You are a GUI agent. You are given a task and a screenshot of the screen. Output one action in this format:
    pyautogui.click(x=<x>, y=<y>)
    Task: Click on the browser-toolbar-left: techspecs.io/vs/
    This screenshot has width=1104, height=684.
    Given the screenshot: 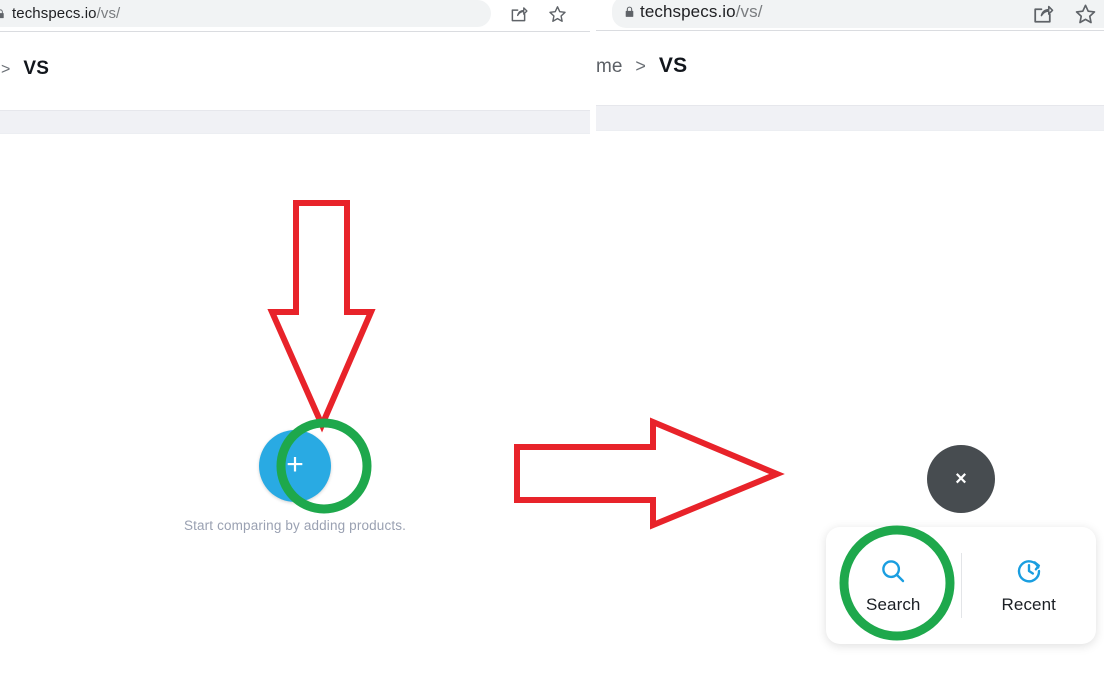 What is the action you would take?
    pyautogui.click(x=295, y=13)
    